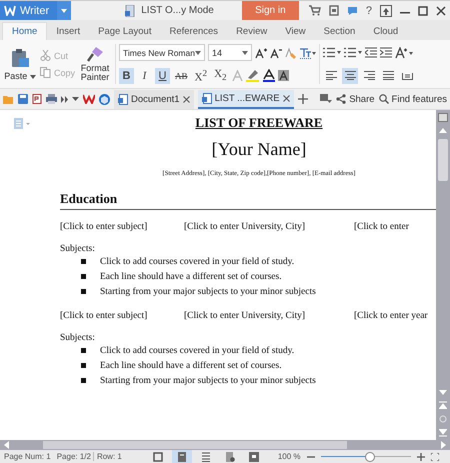 This screenshot has width=450, height=463. Describe the element at coordinates (181, 76) in the screenshot. I see `strike-button: AB` at that location.